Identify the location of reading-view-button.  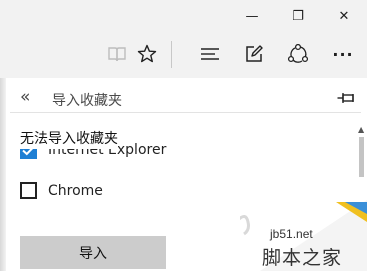
(117, 54).